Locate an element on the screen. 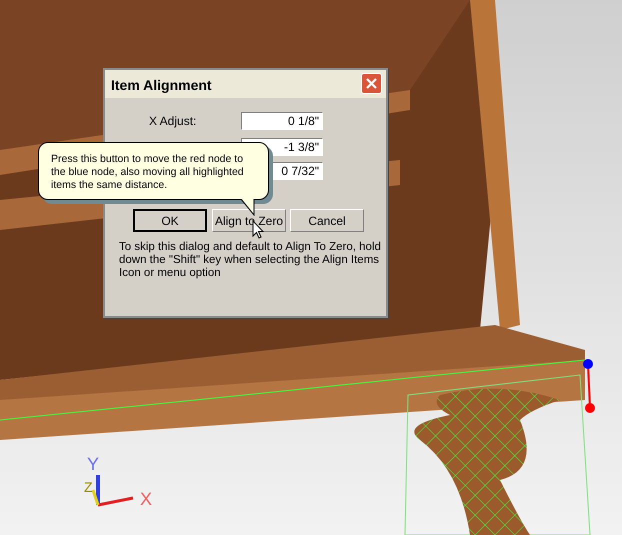  close-button is located at coordinates (371, 83).